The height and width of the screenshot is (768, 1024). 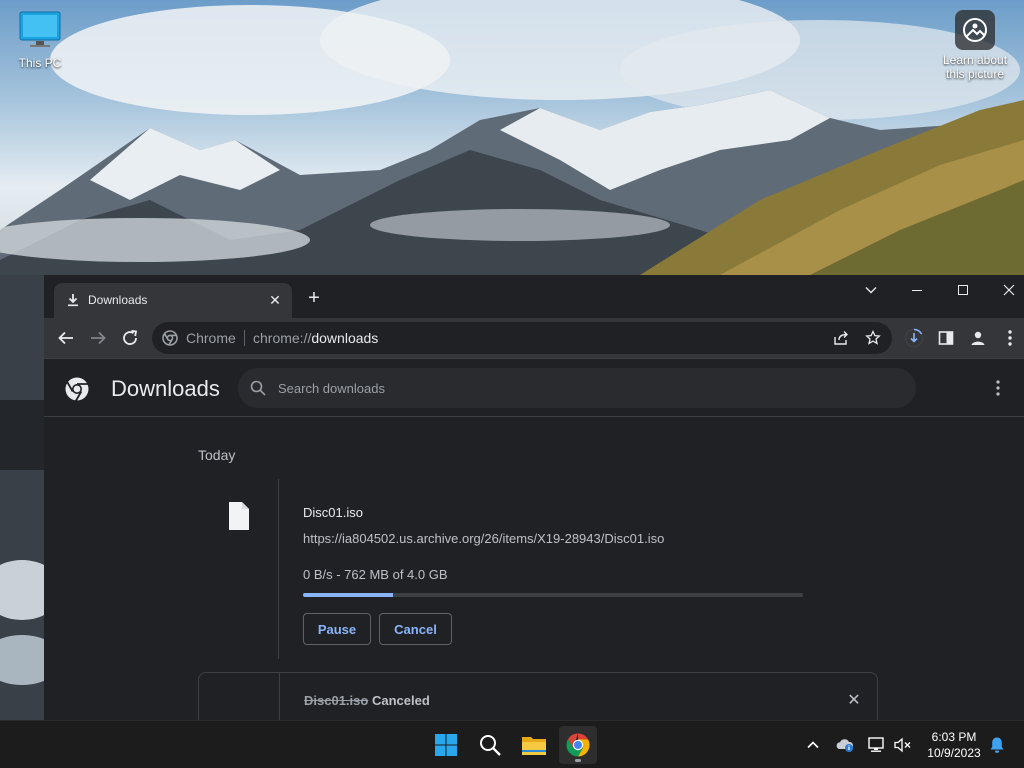 What do you see at coordinates (239, 516) in the screenshot?
I see `file-icon` at bounding box center [239, 516].